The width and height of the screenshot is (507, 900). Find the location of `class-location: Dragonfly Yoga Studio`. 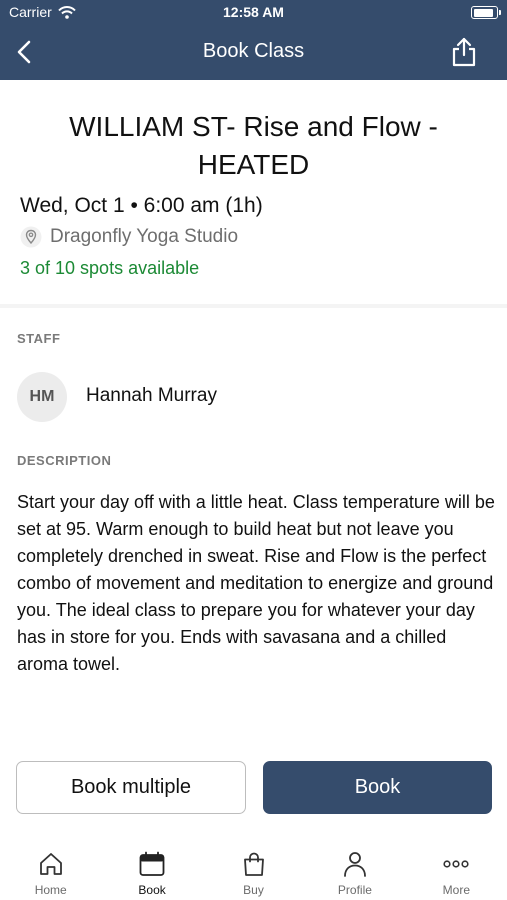

class-location: Dragonfly Yoga Studio is located at coordinates (129, 237).